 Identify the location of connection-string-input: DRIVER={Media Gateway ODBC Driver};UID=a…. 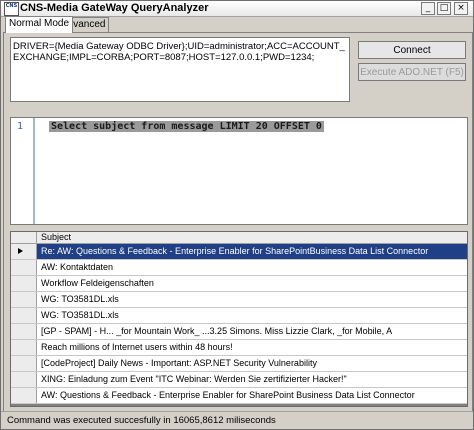
(180, 69).